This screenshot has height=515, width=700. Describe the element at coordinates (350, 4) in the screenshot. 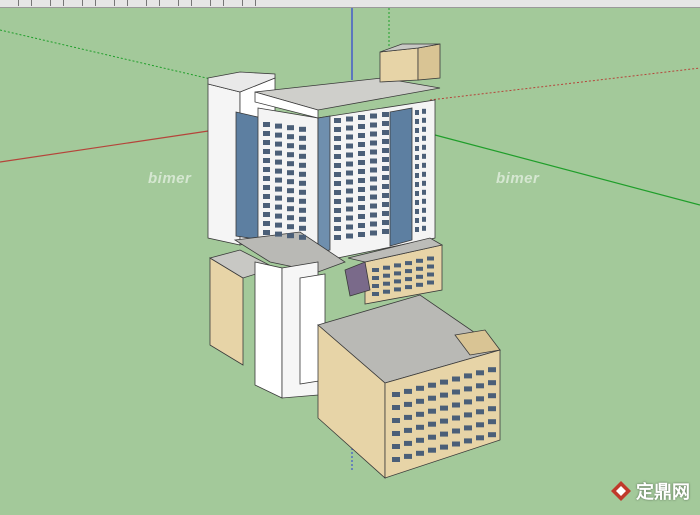

I see `top-toolbar-strip` at that location.